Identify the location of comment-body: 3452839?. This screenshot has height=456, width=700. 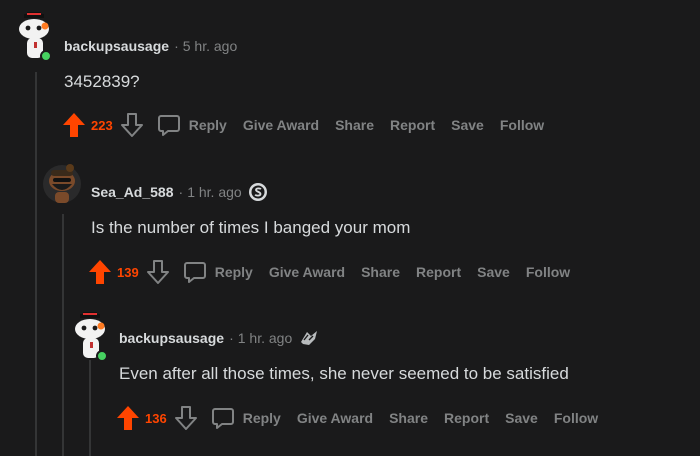
(102, 81).